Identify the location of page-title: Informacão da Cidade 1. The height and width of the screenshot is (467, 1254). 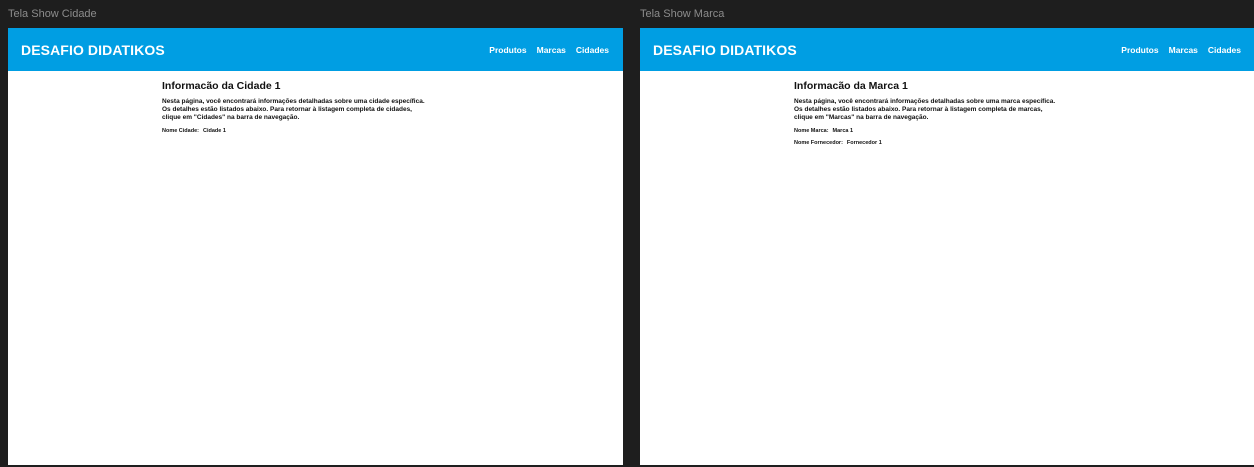
(221, 86).